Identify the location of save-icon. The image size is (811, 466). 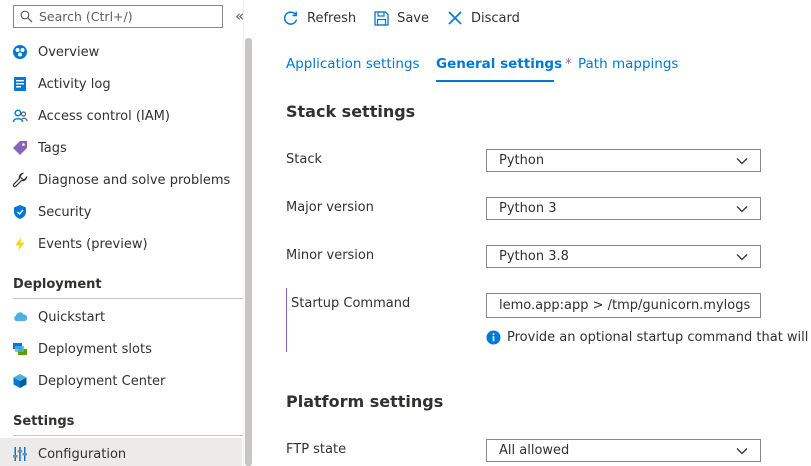
(381, 18).